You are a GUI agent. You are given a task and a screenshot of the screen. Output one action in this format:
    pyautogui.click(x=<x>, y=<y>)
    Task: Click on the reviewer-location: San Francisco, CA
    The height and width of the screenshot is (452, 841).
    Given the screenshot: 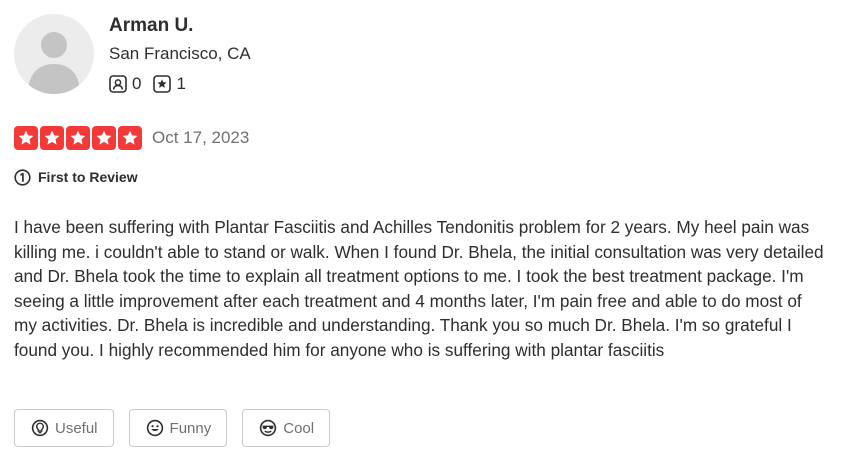 What is the action you would take?
    pyautogui.click(x=180, y=53)
    